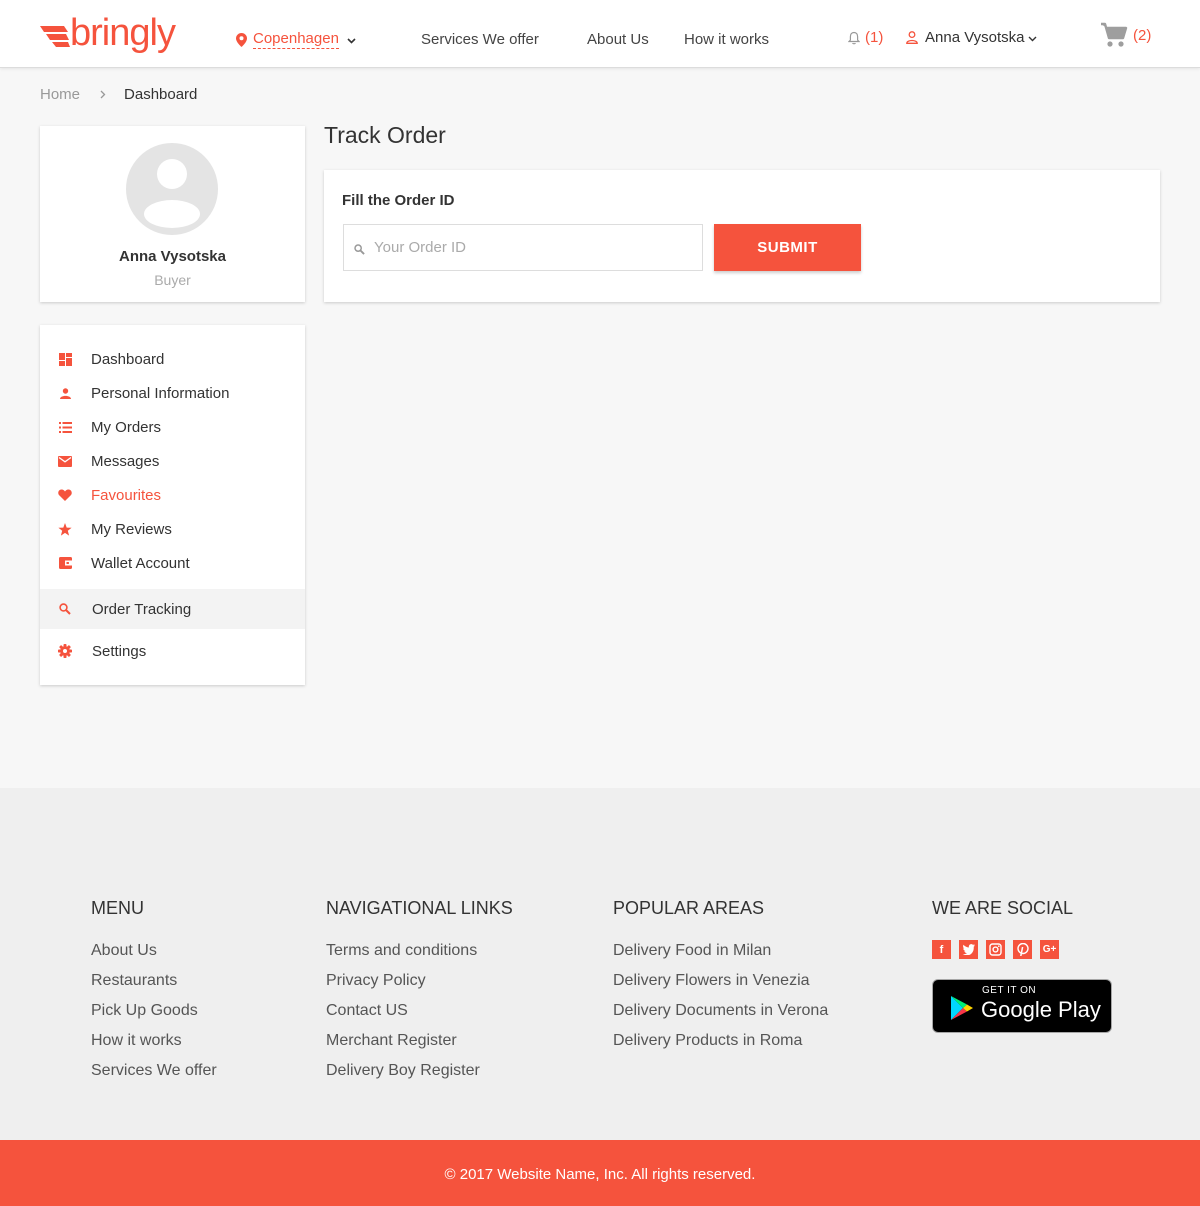 The width and height of the screenshot is (1200, 1206). Describe the element at coordinates (172, 280) in the screenshot. I see `profile-role: Buyer` at that location.